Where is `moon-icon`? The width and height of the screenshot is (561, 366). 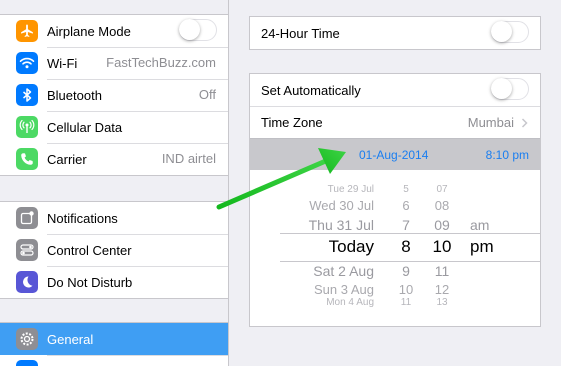 moon-icon is located at coordinates (27, 282).